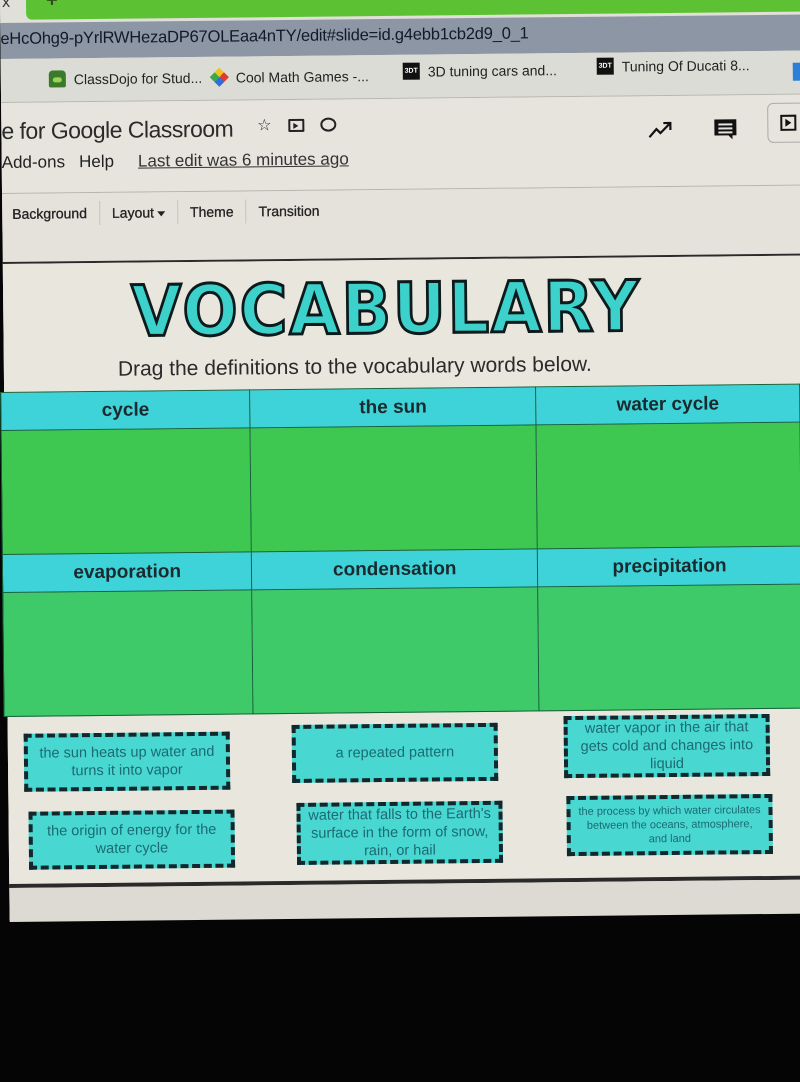 This screenshot has width=800, height=1082. I want to click on speaker-notes-area, so click(404, 900).